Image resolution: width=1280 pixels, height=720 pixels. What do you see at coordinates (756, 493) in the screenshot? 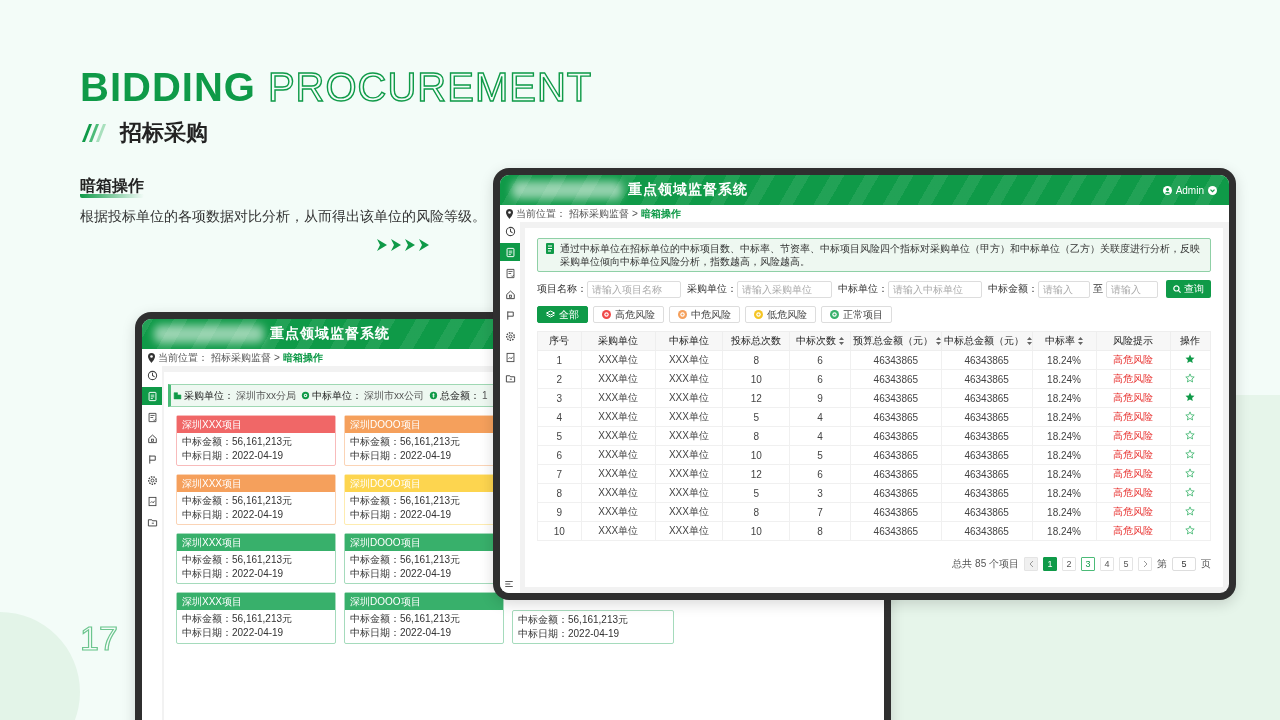
I see `table-cell: 5` at bounding box center [756, 493].